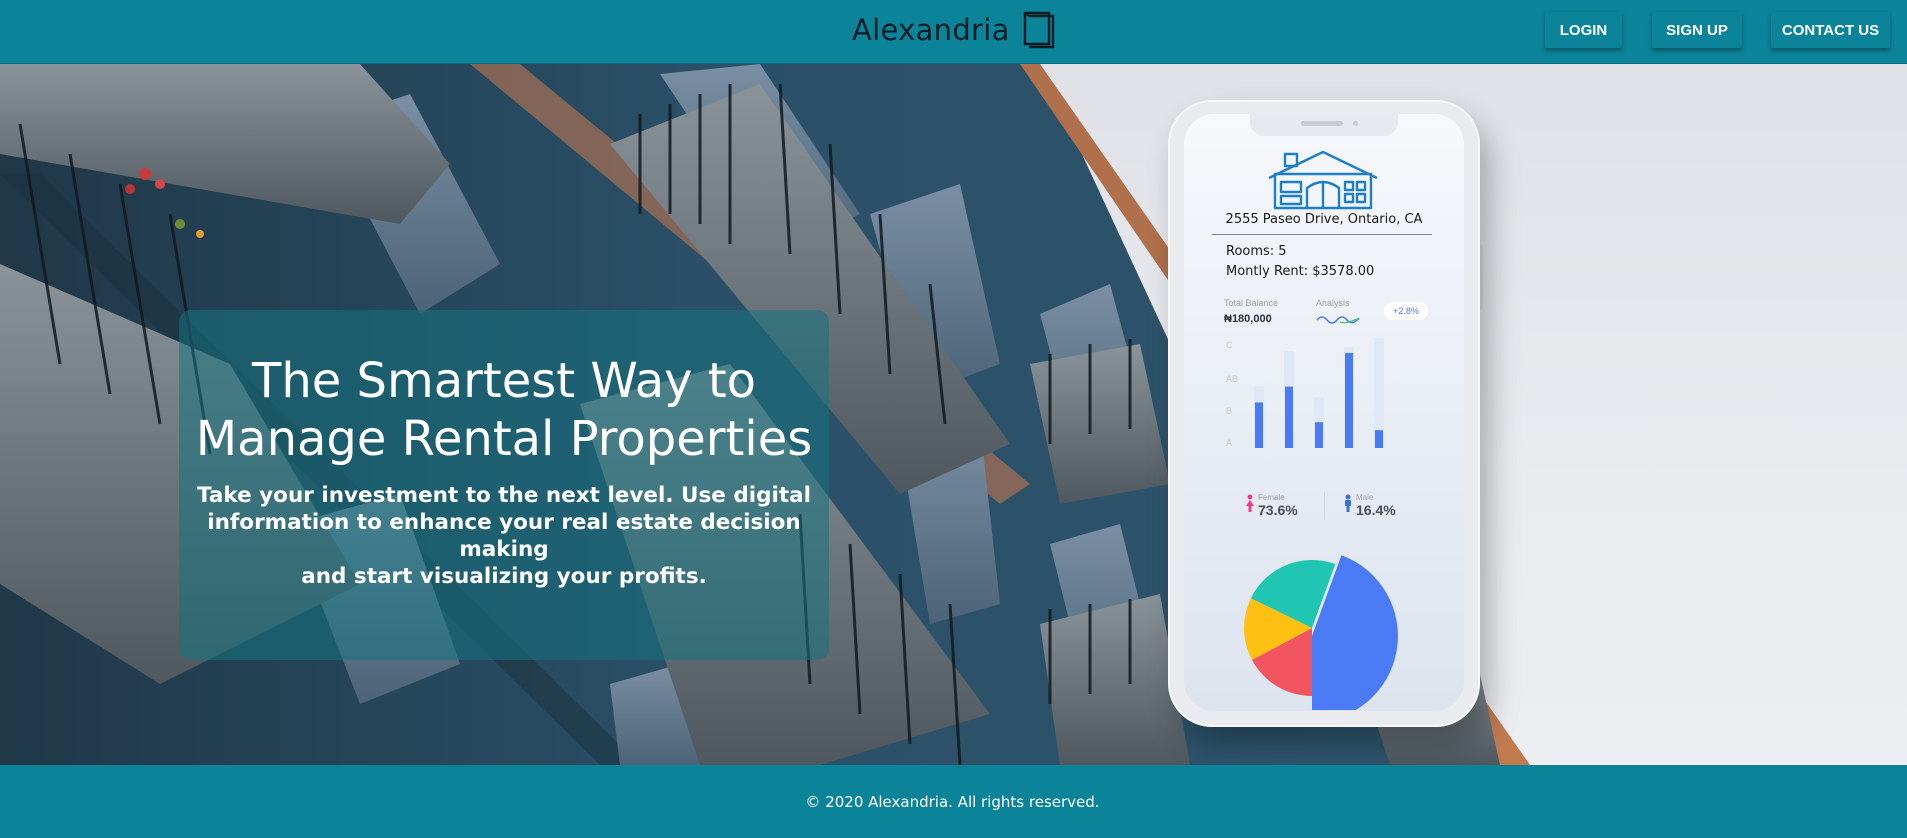  What do you see at coordinates (504, 381) in the screenshot?
I see `hero-title-line1: The Smartest Way to` at bounding box center [504, 381].